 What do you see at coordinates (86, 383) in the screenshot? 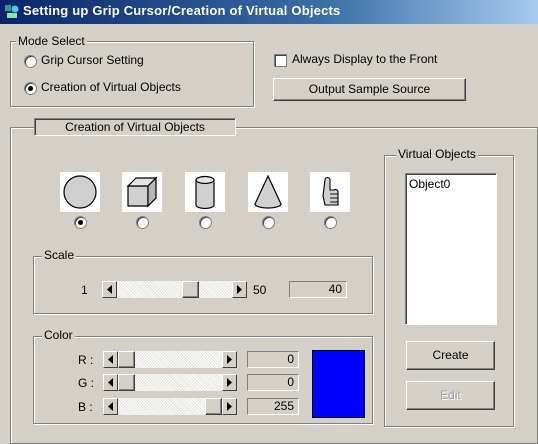
I see `green-label: G :` at bounding box center [86, 383].